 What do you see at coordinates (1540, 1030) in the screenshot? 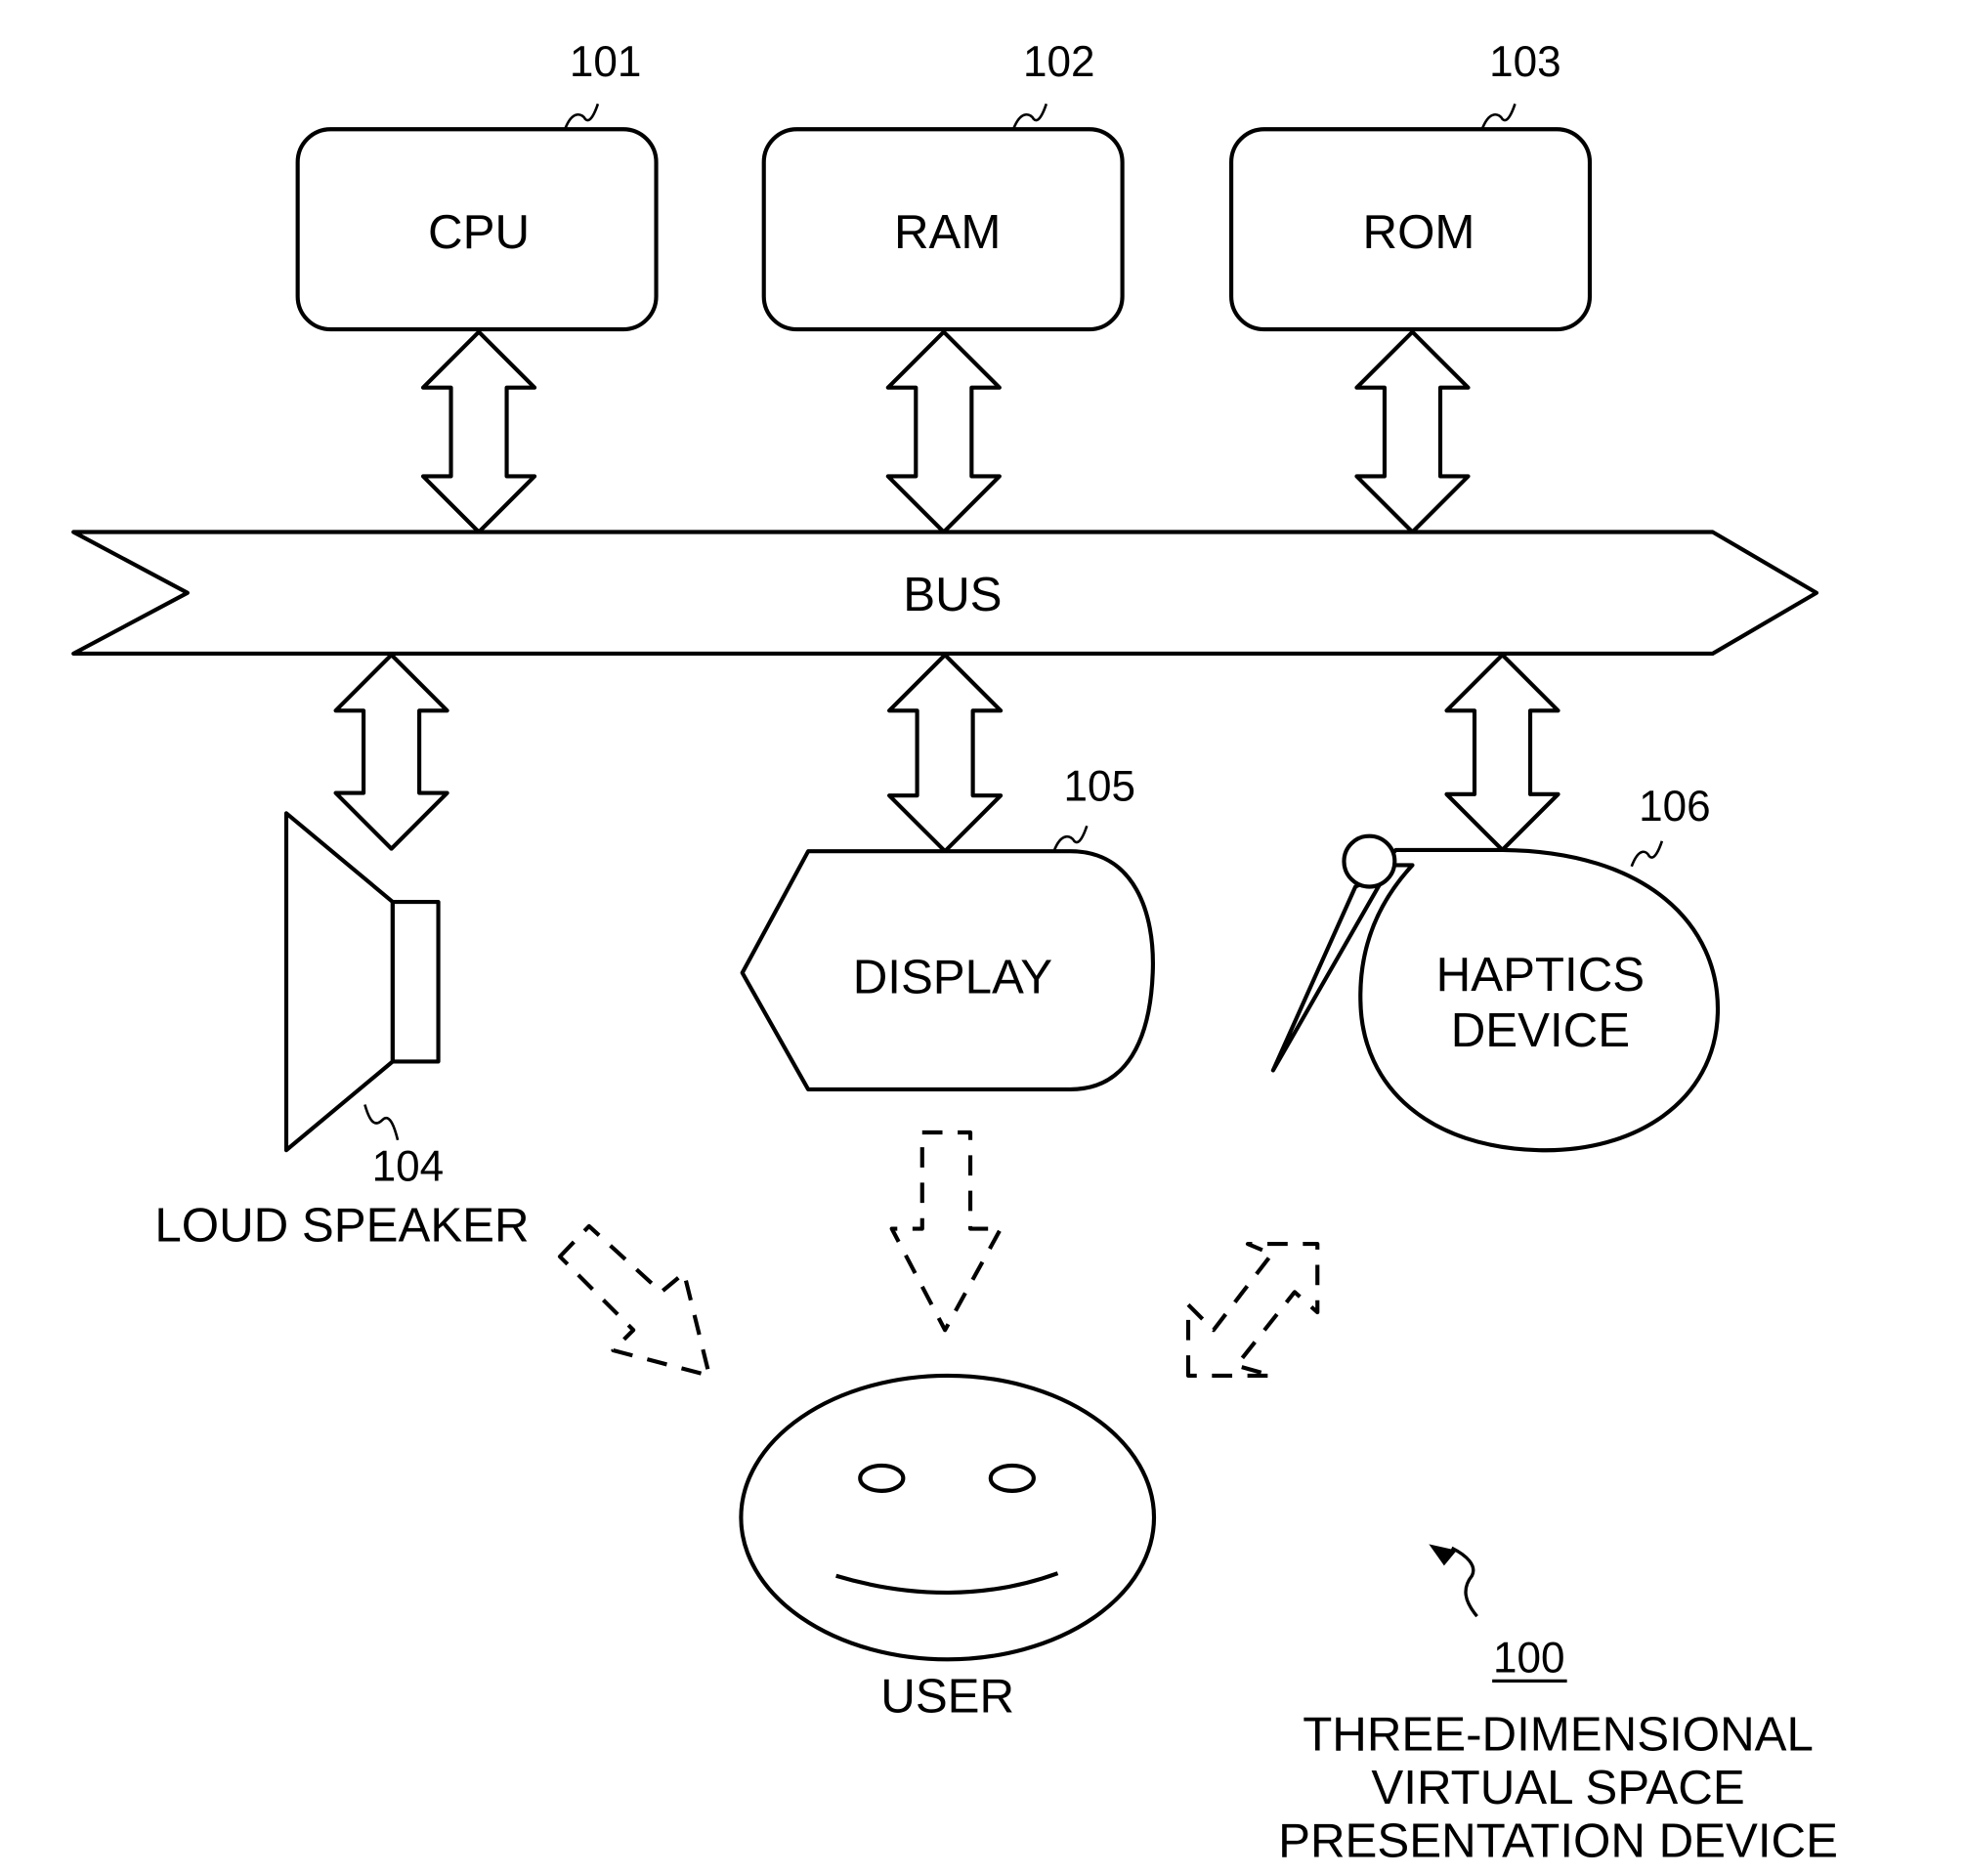
I see `haptics-label-2: DEVICE` at bounding box center [1540, 1030].